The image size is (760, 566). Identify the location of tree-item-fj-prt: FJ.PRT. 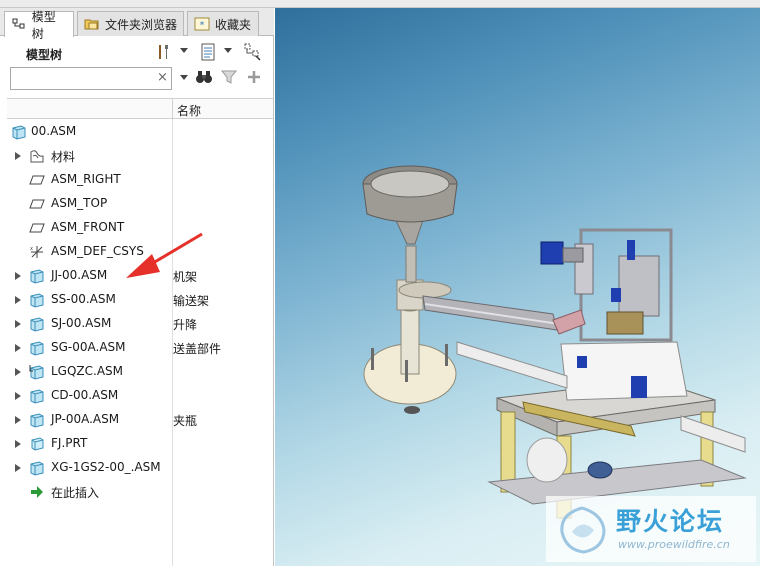
(140, 444).